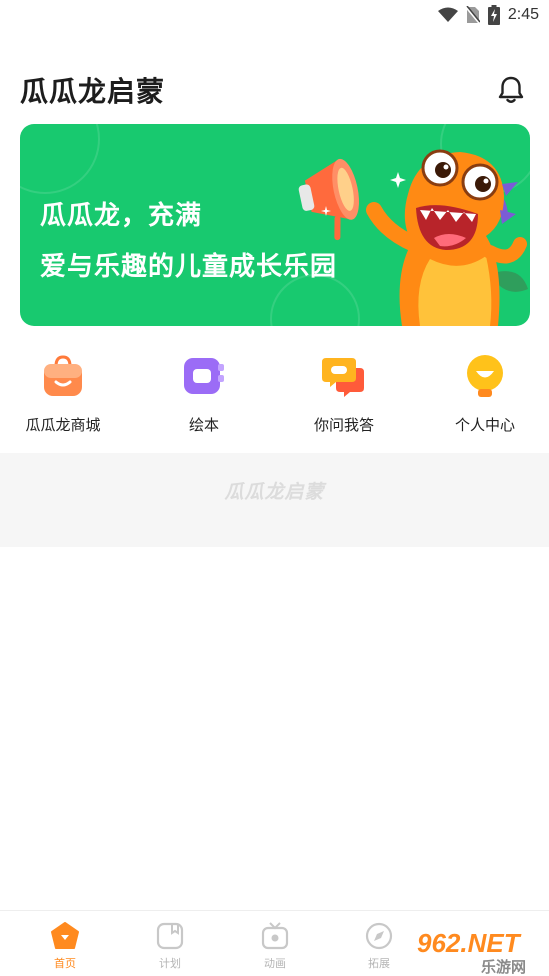 This screenshot has height=976, width=549. I want to click on status-icons: 2:45, so click(488, 15).